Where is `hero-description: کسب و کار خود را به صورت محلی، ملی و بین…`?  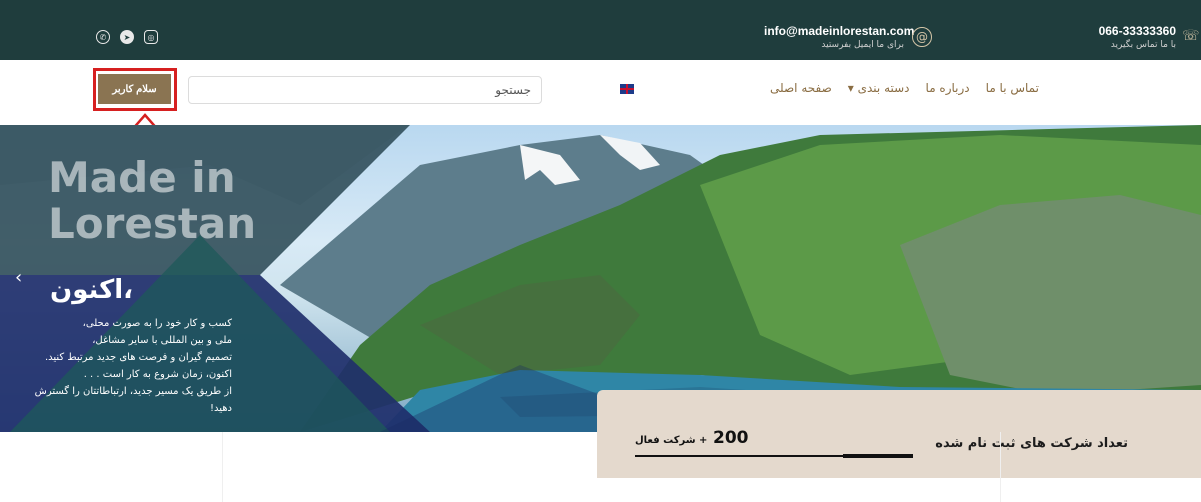 hero-description: کسب و کار خود را به صورت محلی، ملی و بین… is located at coordinates (122, 366).